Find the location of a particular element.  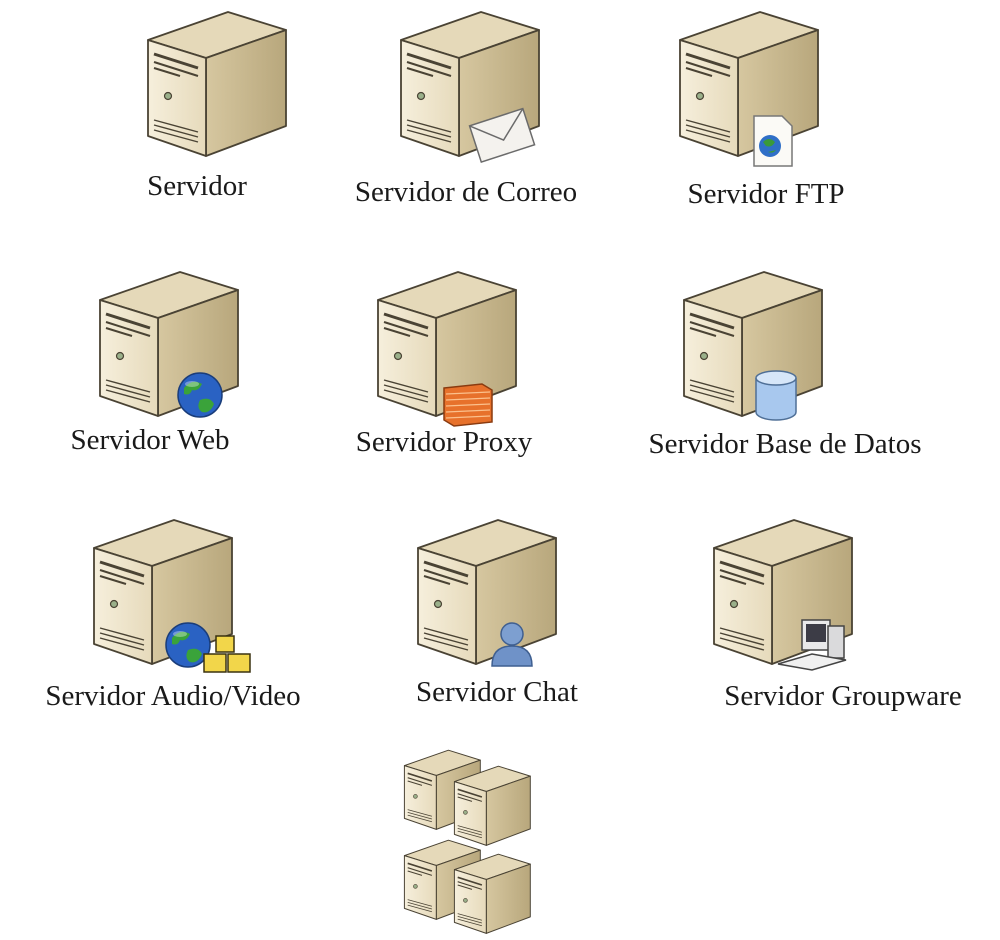

media-blocks-icon is located at coordinates (227, 654).